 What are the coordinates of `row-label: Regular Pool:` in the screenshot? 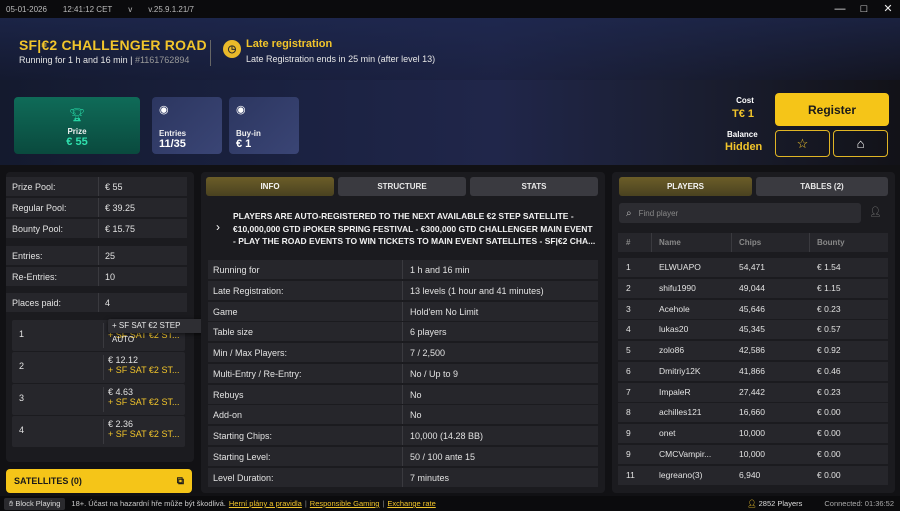 It's located at (39, 207).